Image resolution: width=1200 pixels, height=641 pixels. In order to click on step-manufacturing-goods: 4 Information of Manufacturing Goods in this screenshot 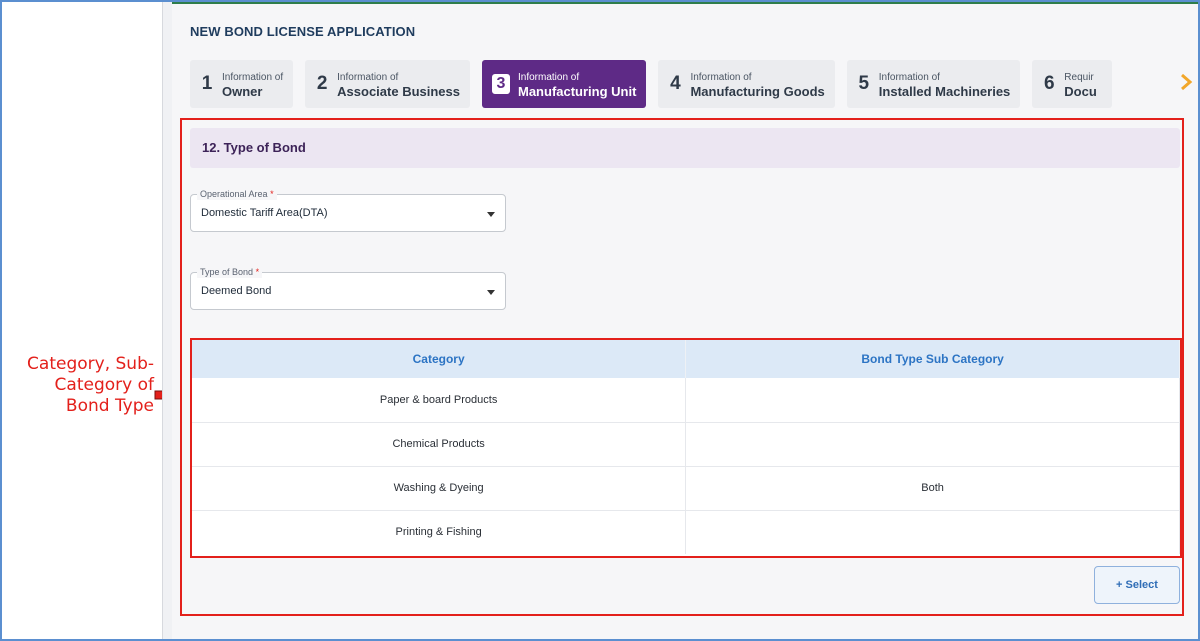, I will do `click(746, 84)`.